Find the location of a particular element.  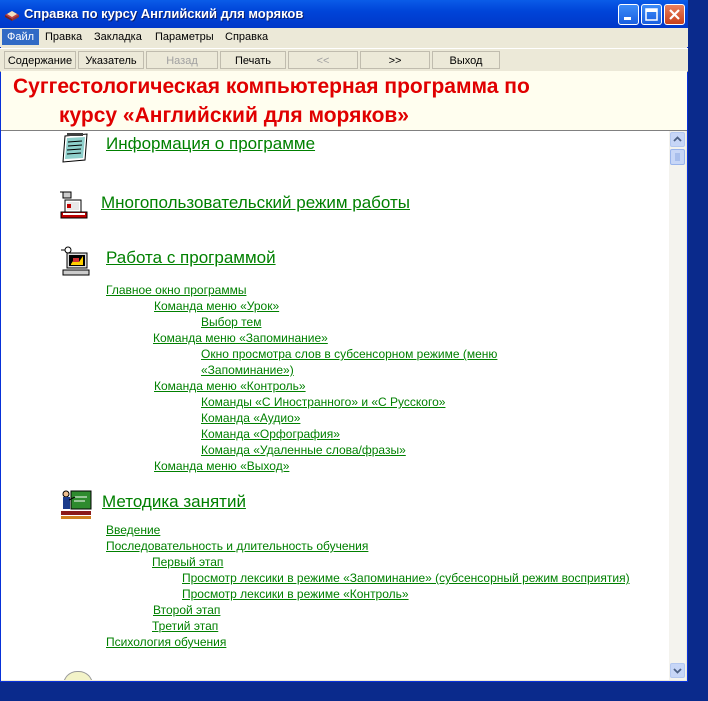

maximize-button is located at coordinates (651, 14).